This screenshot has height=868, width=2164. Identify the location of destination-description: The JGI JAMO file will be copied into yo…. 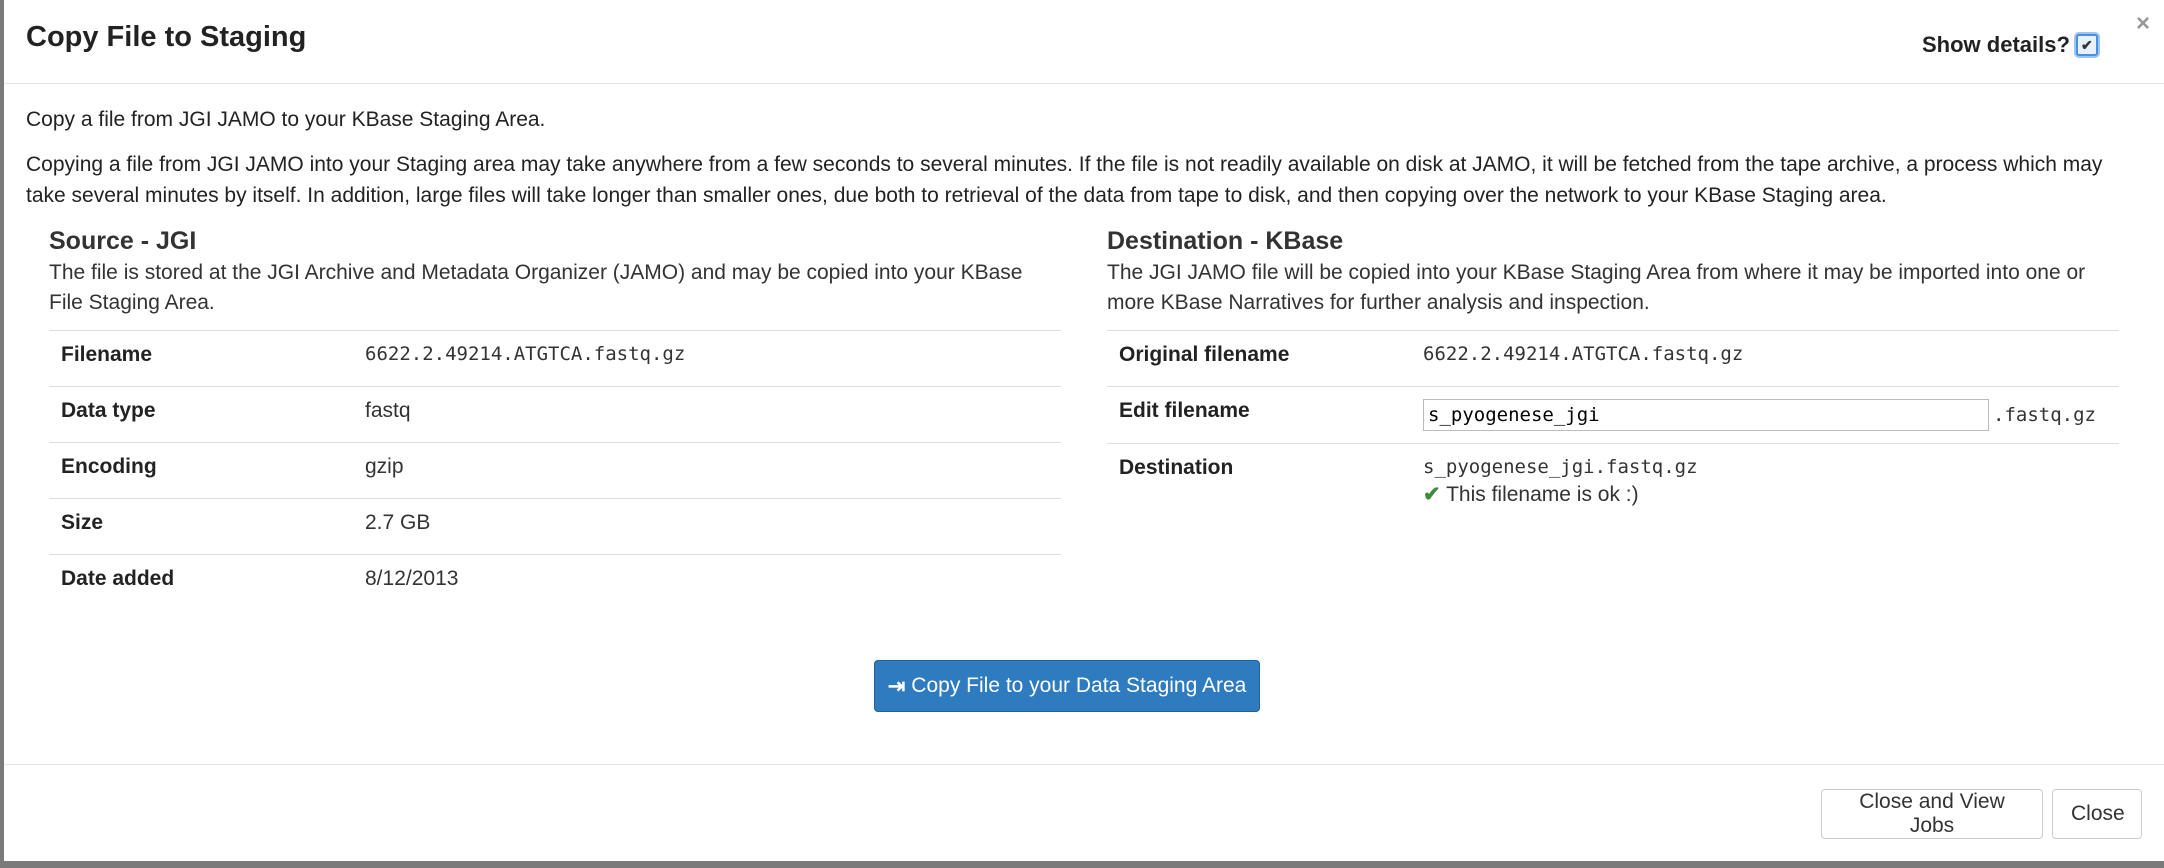
(1596, 287).